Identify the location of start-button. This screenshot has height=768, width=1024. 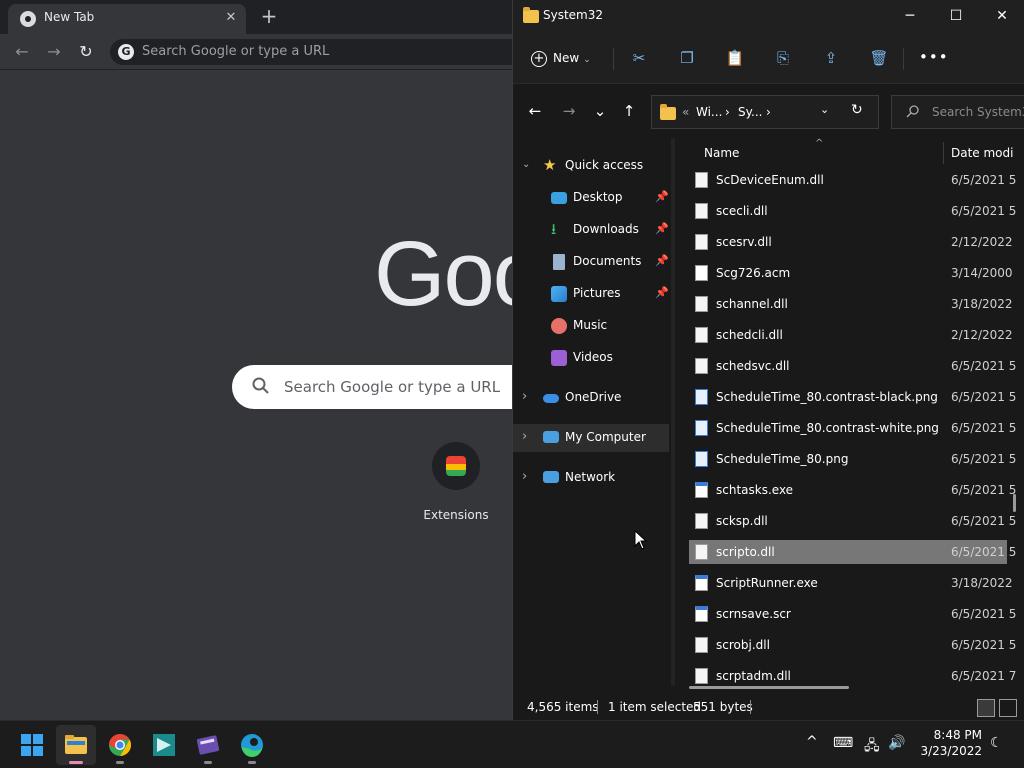
(32, 745).